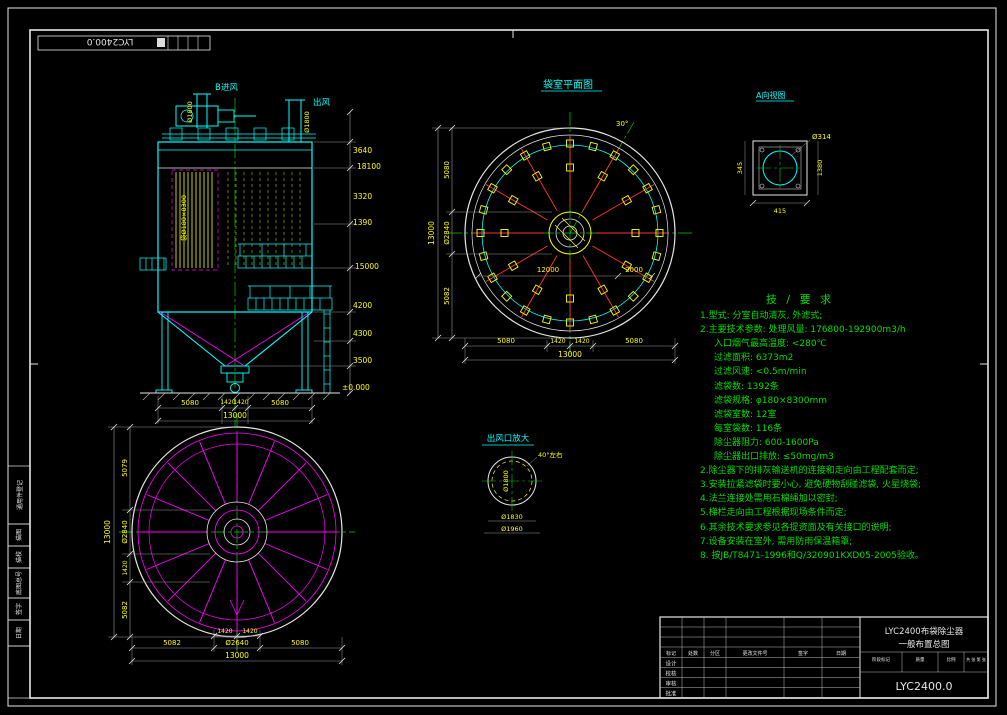  I want to click on tech-line: 入口烟气最高温度: <280℃, so click(770, 343).